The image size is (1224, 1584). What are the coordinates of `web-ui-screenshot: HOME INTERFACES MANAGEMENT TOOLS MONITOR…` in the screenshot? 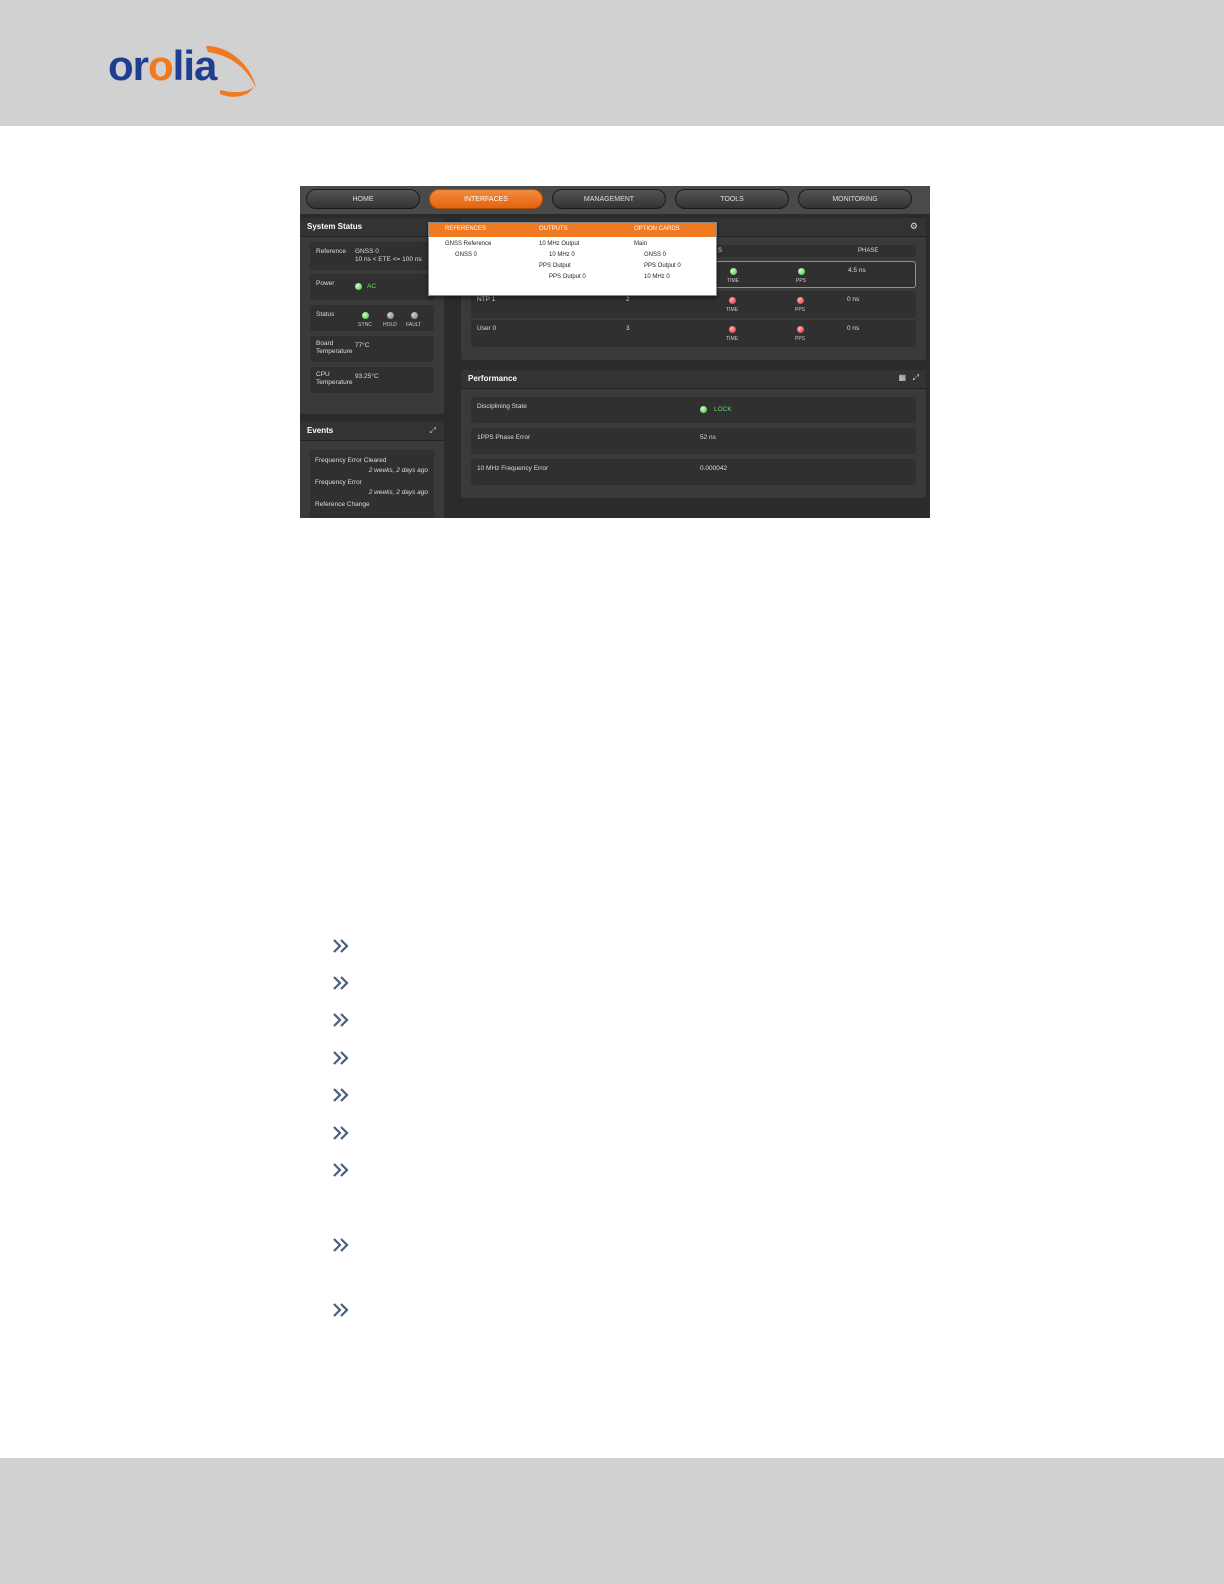 It's located at (615, 352).